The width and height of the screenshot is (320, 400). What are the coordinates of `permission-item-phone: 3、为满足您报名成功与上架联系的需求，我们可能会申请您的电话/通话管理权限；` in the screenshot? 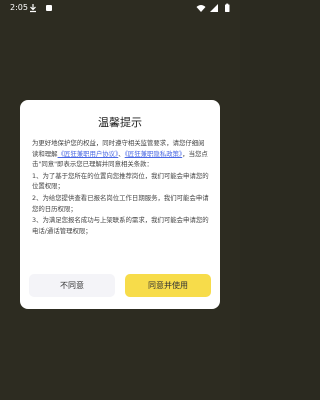 It's located at (120, 225).